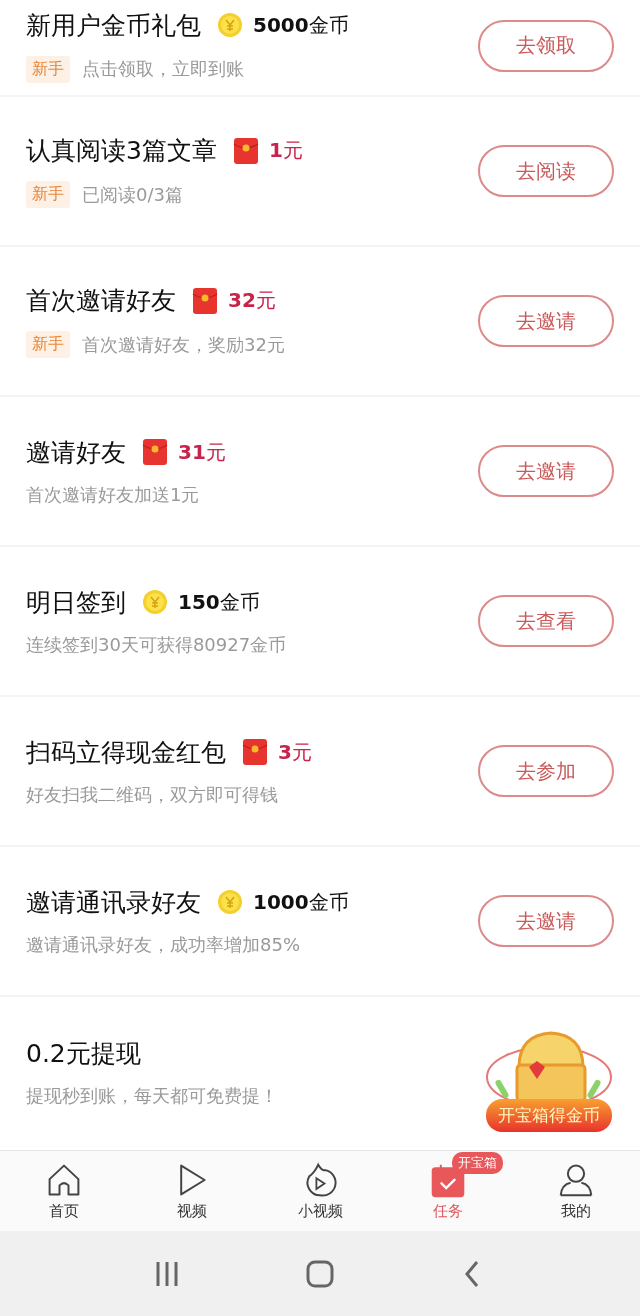 The height and width of the screenshot is (1316, 640). I want to click on task-title: 邀请通讯录好友, so click(113, 902).